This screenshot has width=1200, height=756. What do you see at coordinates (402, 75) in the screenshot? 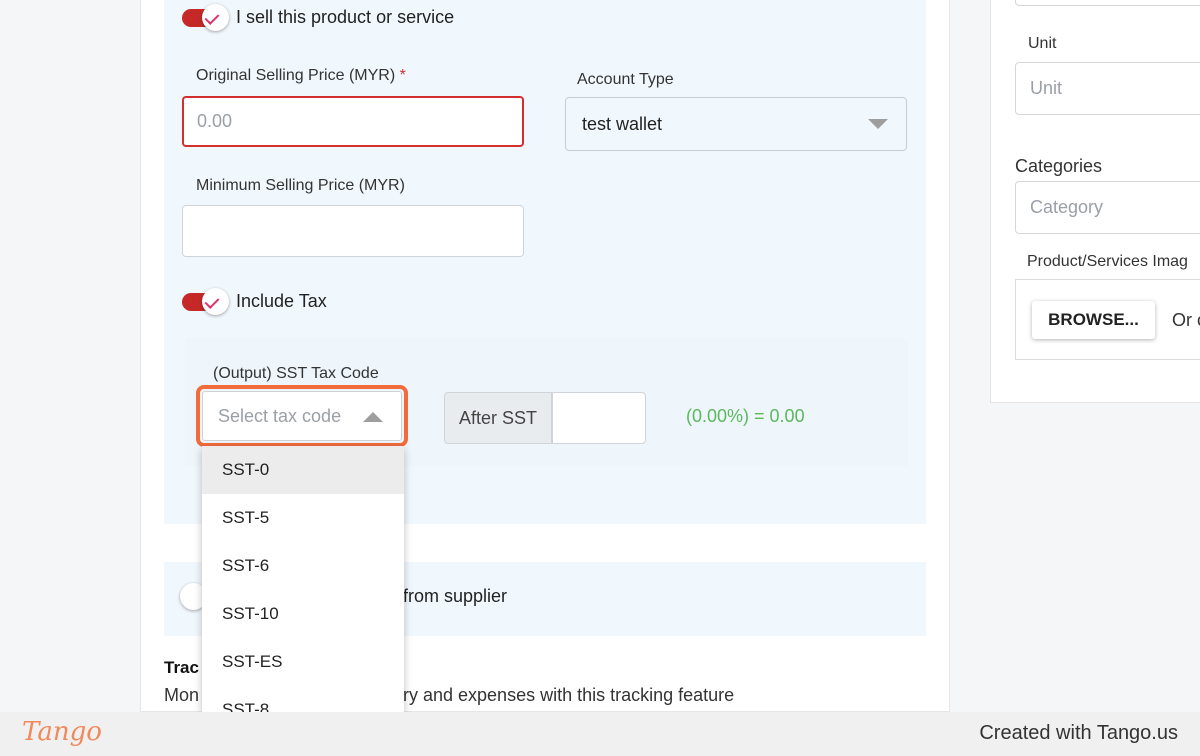
I see `required-mark: *` at bounding box center [402, 75].